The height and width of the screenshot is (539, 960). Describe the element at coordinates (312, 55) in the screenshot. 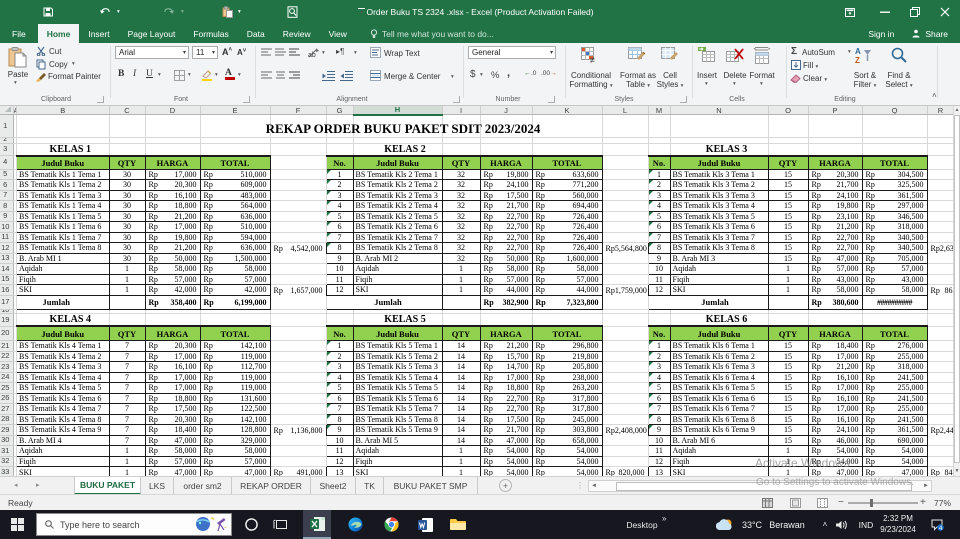

I see `svg-text: ab` at that location.